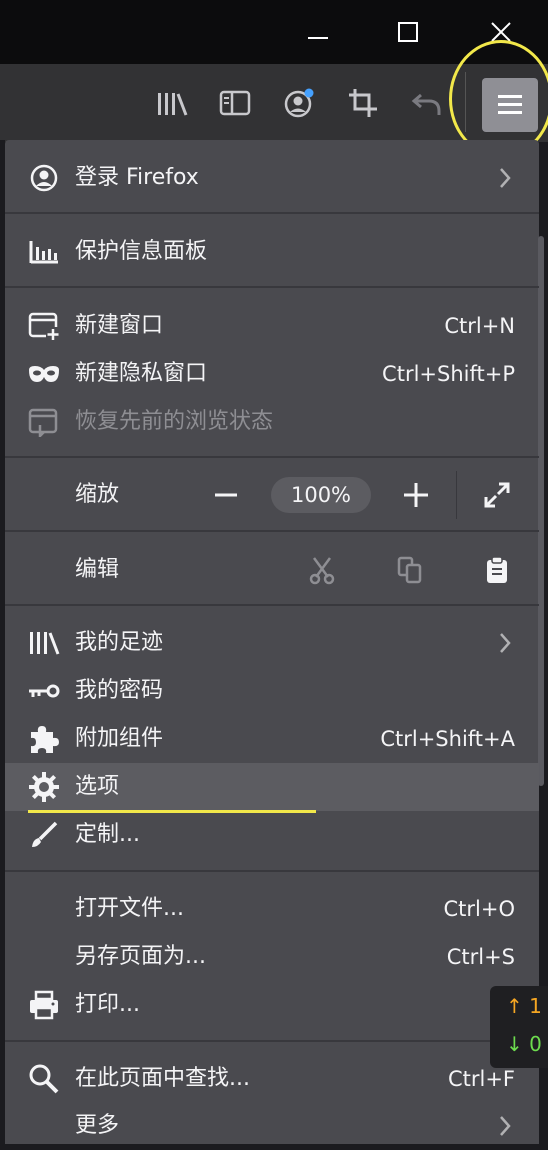  What do you see at coordinates (137, 177) in the screenshot?
I see `menu-item-label: 登录 Firefox` at bounding box center [137, 177].